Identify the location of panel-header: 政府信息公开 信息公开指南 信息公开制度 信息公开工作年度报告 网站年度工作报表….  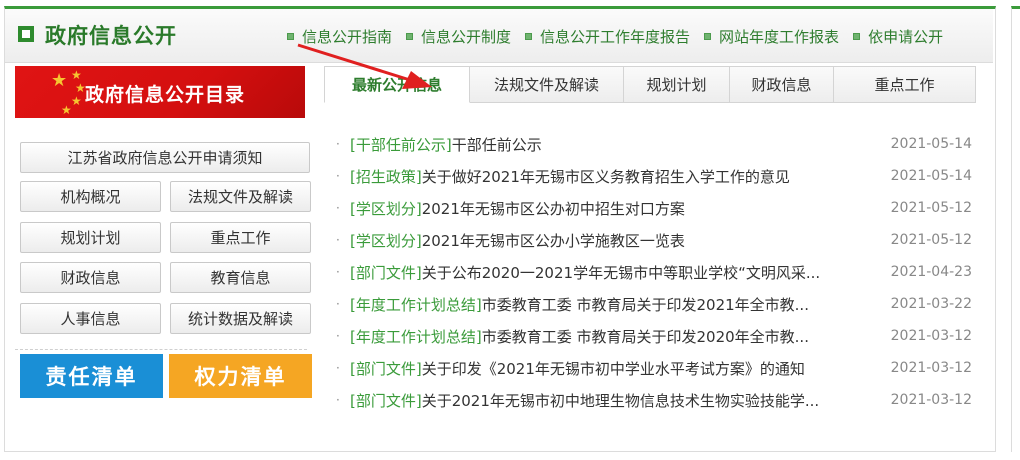
(499, 36).